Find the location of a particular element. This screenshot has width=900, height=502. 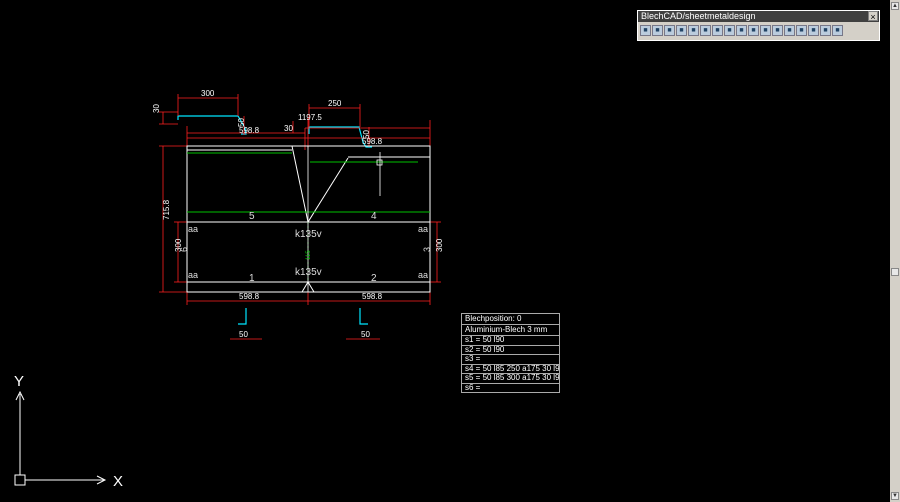

settings-icon: ■ is located at coordinates (837, 30).